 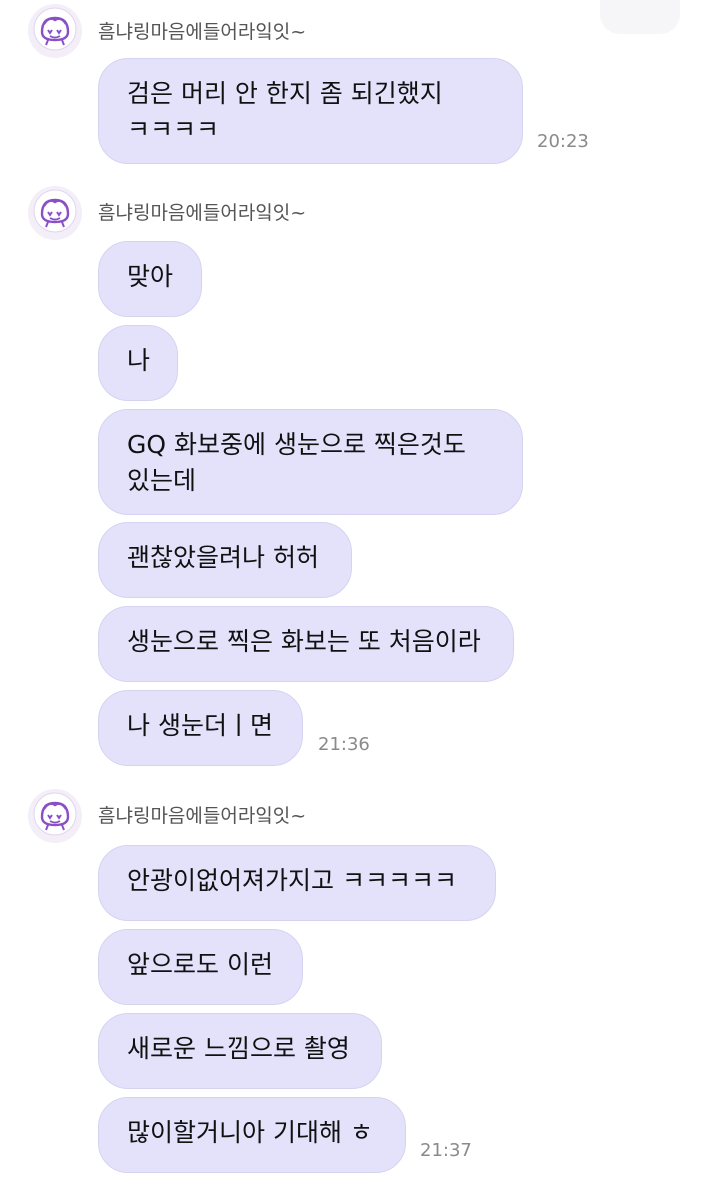 What do you see at coordinates (563, 141) in the screenshot?
I see `message-timestamp: 20:23` at bounding box center [563, 141].